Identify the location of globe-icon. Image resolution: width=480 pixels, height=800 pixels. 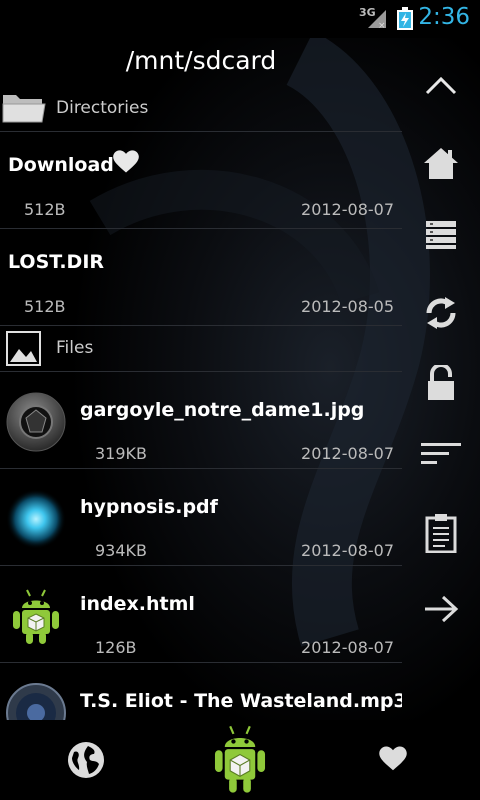
(86, 760).